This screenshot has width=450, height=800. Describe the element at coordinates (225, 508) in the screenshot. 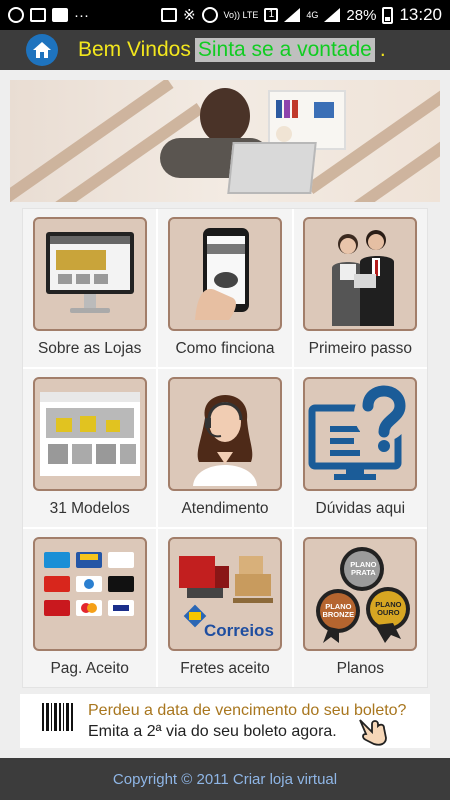

I see `tile-label: Atendimento` at that location.